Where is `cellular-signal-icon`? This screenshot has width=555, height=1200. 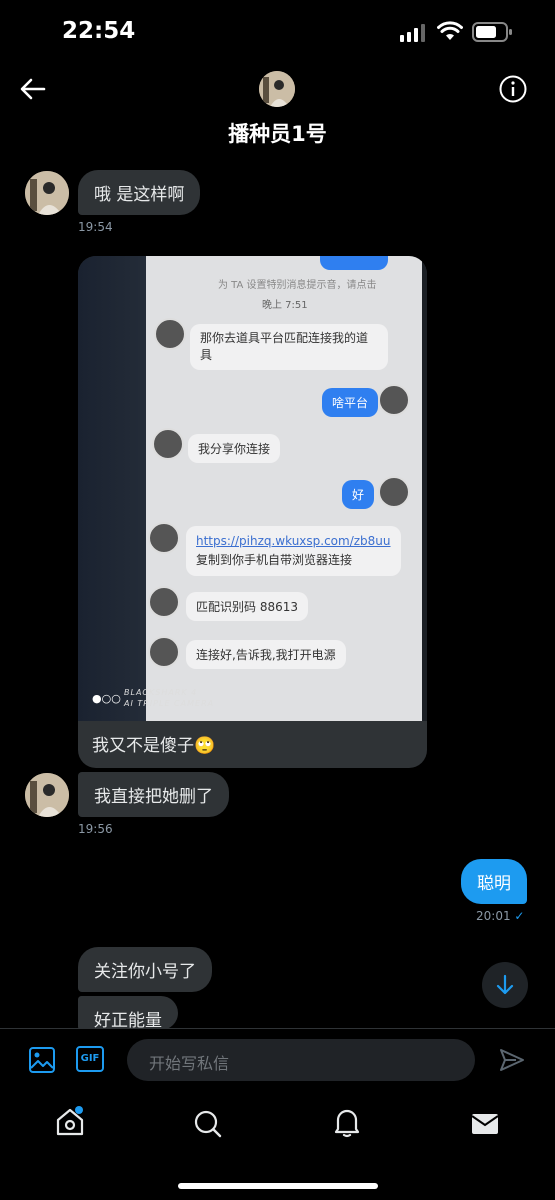 cellular-signal-icon is located at coordinates (412, 33).